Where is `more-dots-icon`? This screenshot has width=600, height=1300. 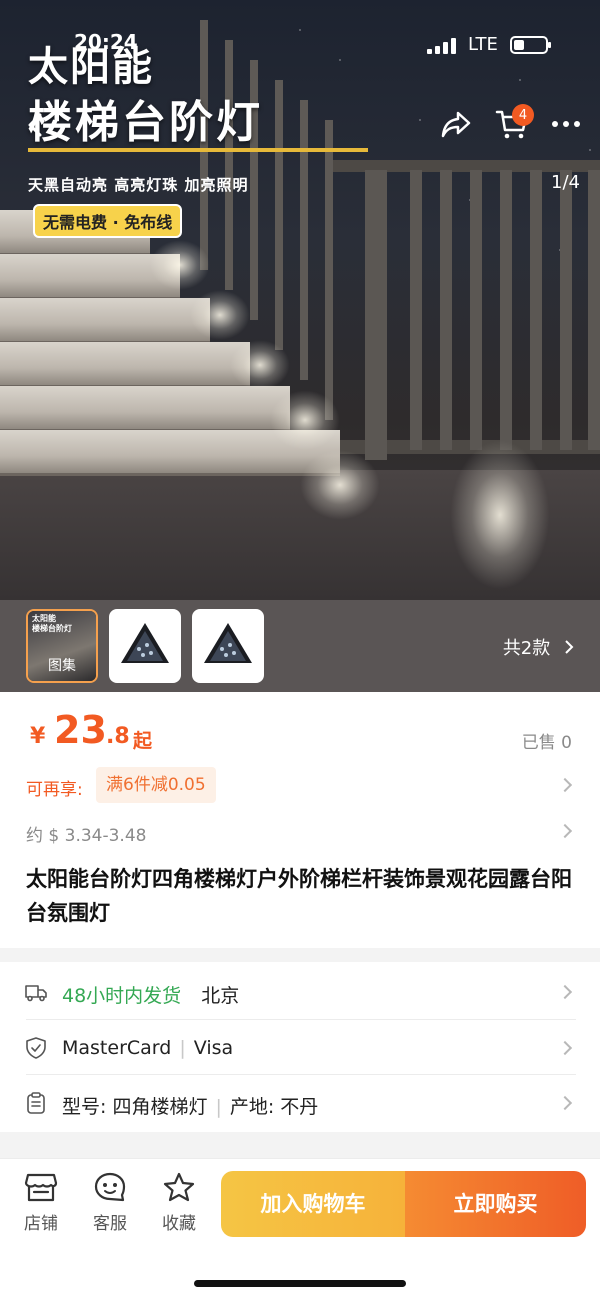 more-dots-icon is located at coordinates (566, 124).